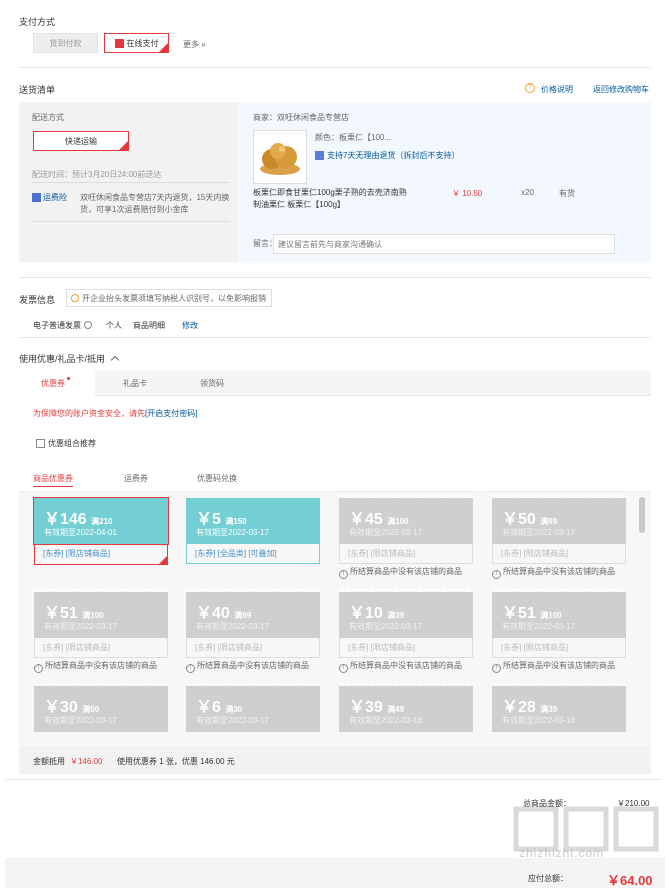 The image size is (667, 889). Describe the element at coordinates (223, 611) in the screenshot. I see `coupon-amount: ￥40 满99` at that location.